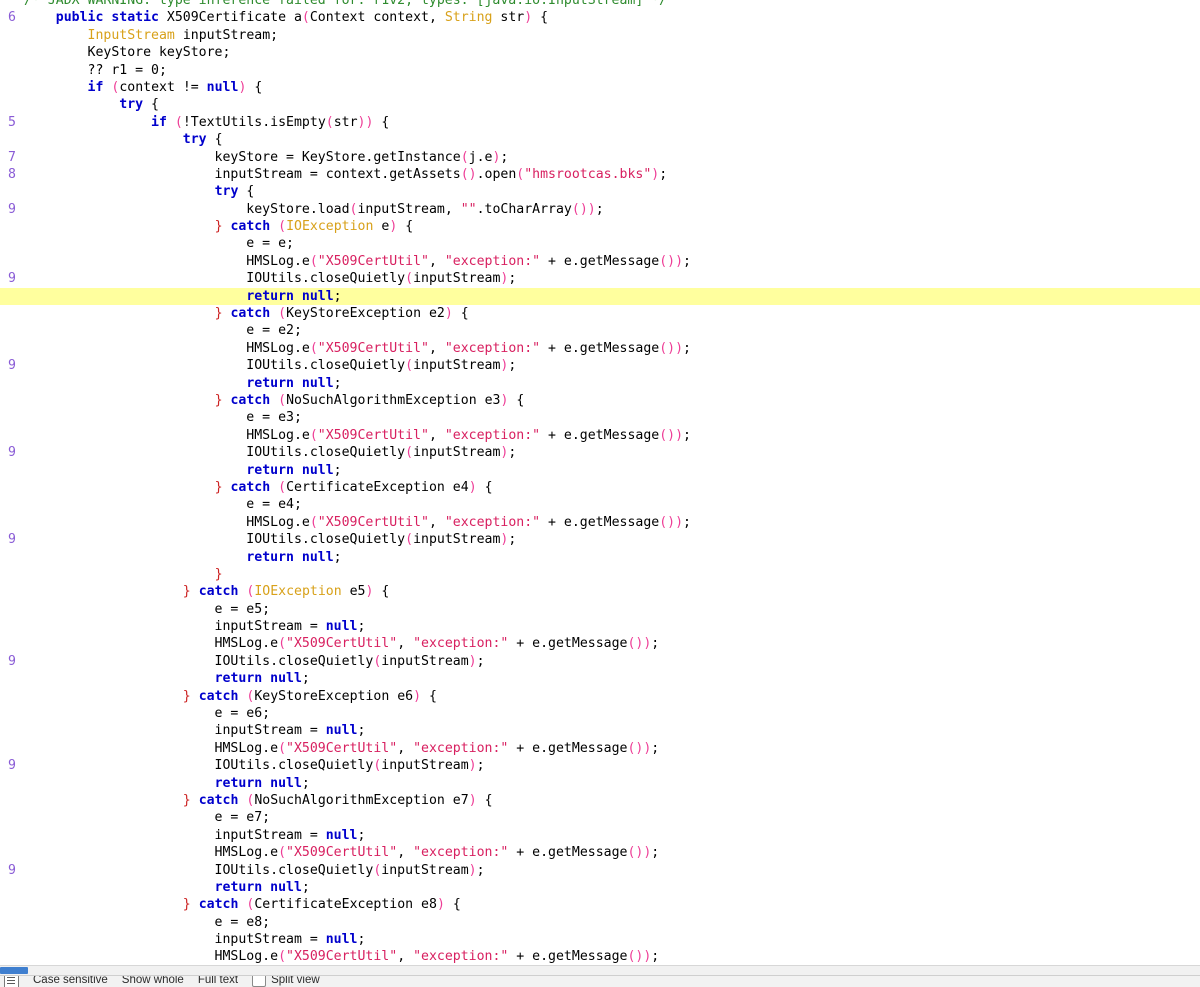 This screenshot has width=1200, height=987. I want to click on code-text: IOUtils.closeQuietly(inputStream);, so click(254, 661).